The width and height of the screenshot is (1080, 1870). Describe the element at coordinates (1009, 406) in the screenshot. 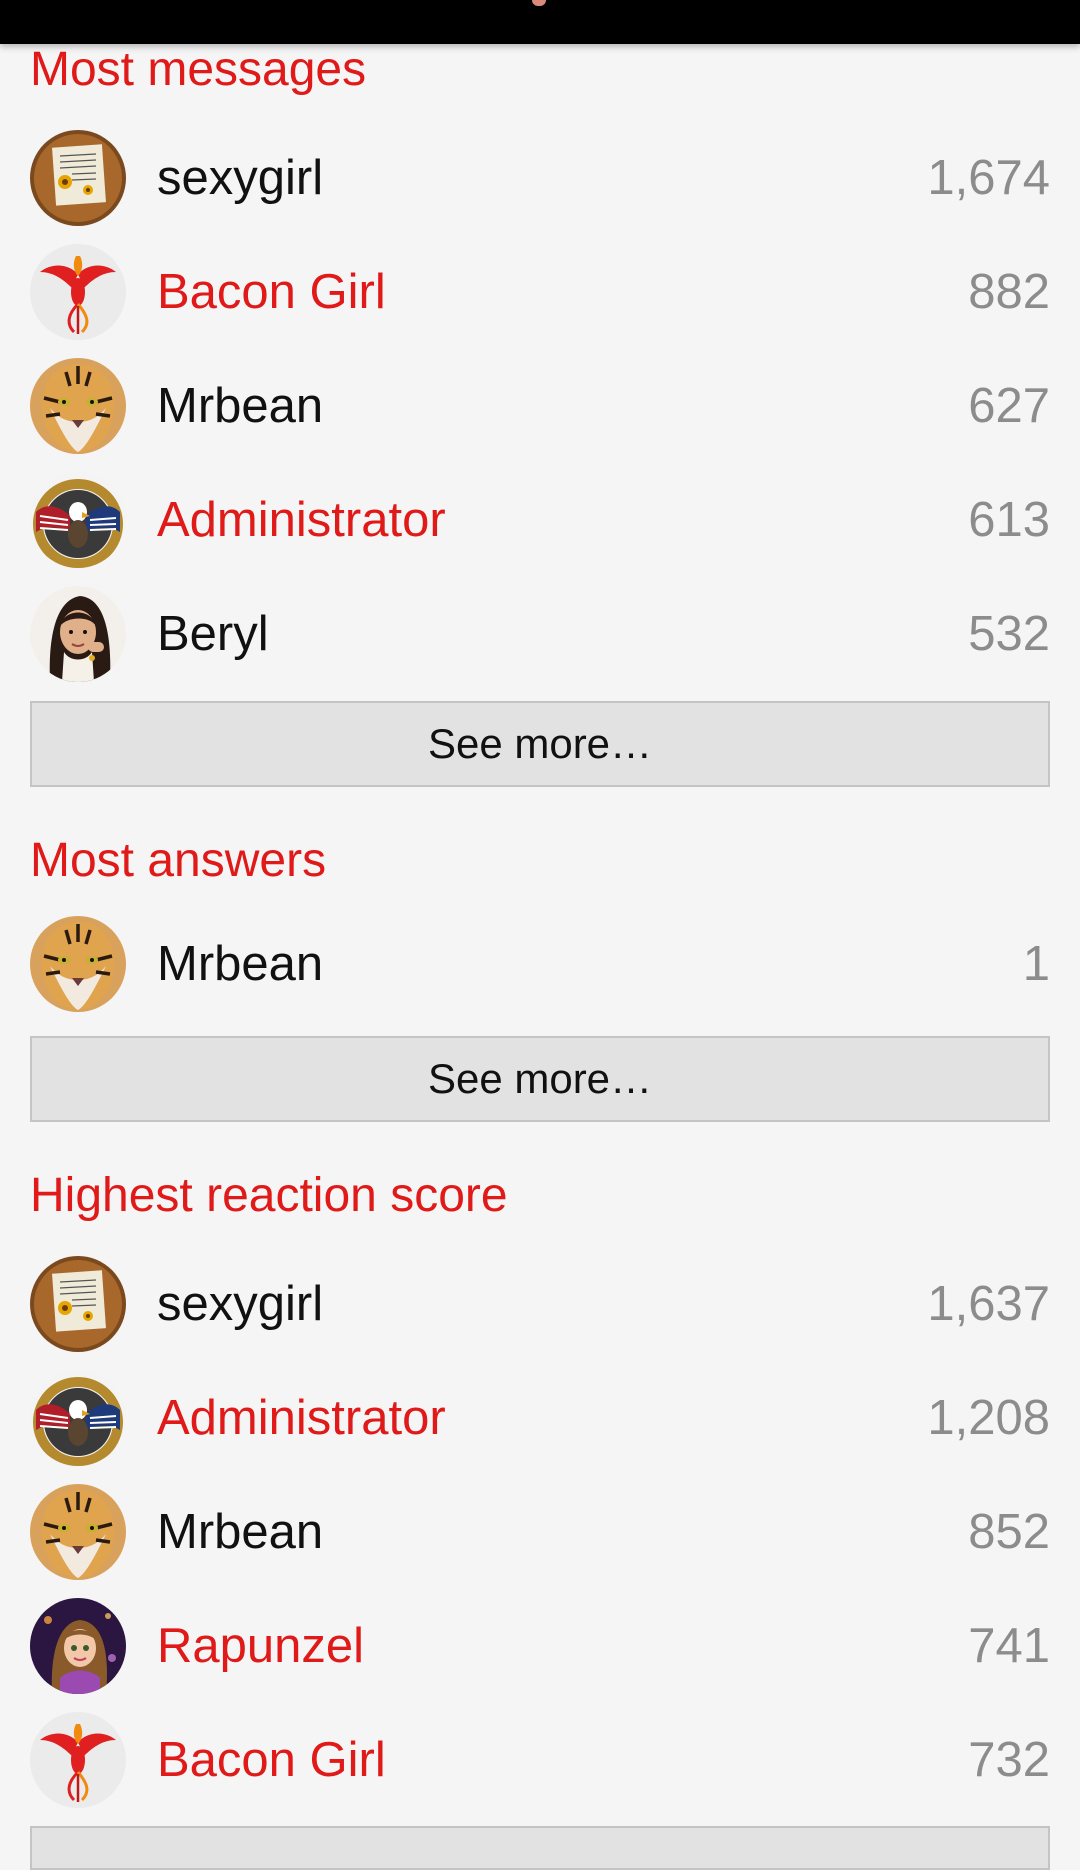

I see `member-count: 627` at that location.